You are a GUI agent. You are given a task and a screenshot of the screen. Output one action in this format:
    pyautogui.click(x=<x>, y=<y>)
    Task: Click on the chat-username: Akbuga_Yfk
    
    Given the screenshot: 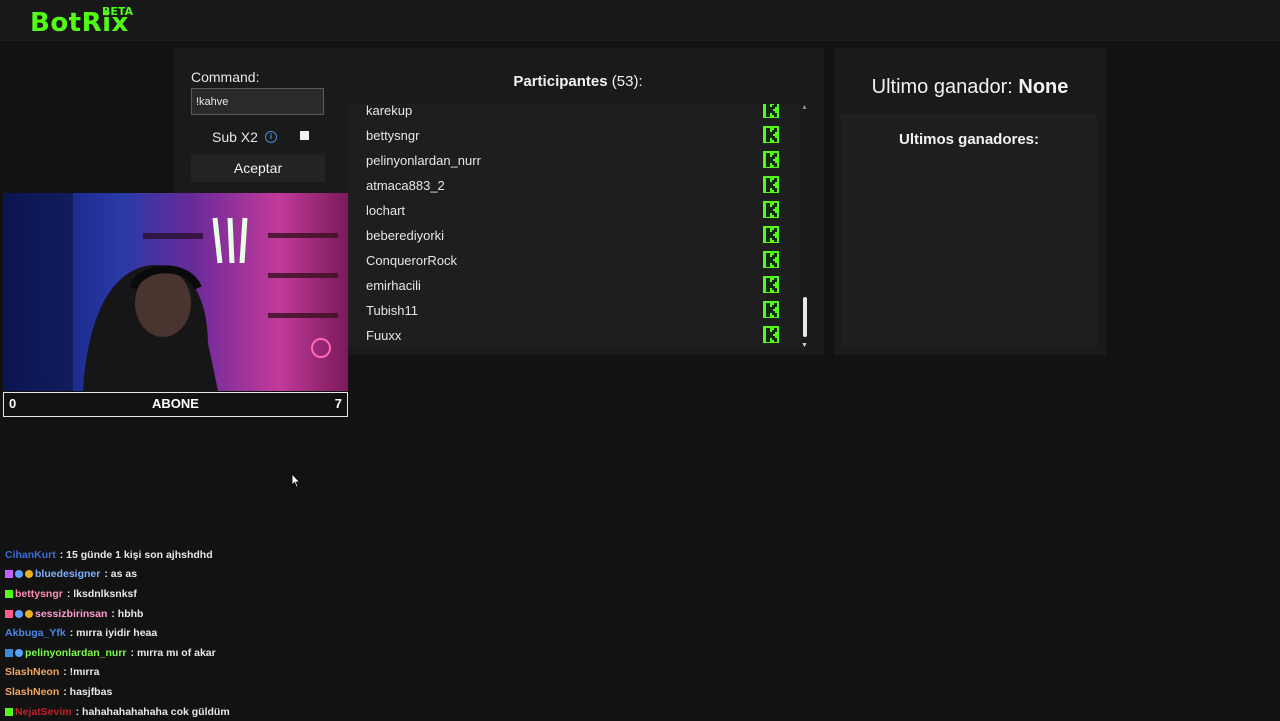 What is the action you would take?
    pyautogui.click(x=35, y=633)
    